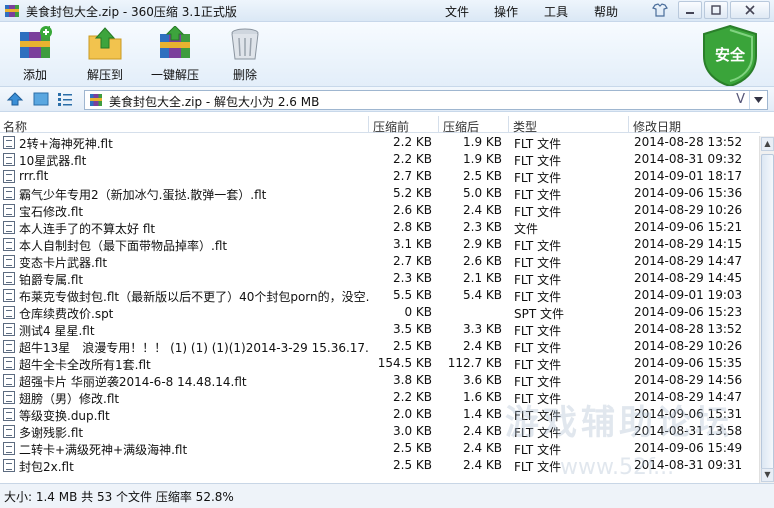 This screenshot has width=774, height=508. I want to click on vertical-scrollbar: ▲ ▼, so click(766, 309).